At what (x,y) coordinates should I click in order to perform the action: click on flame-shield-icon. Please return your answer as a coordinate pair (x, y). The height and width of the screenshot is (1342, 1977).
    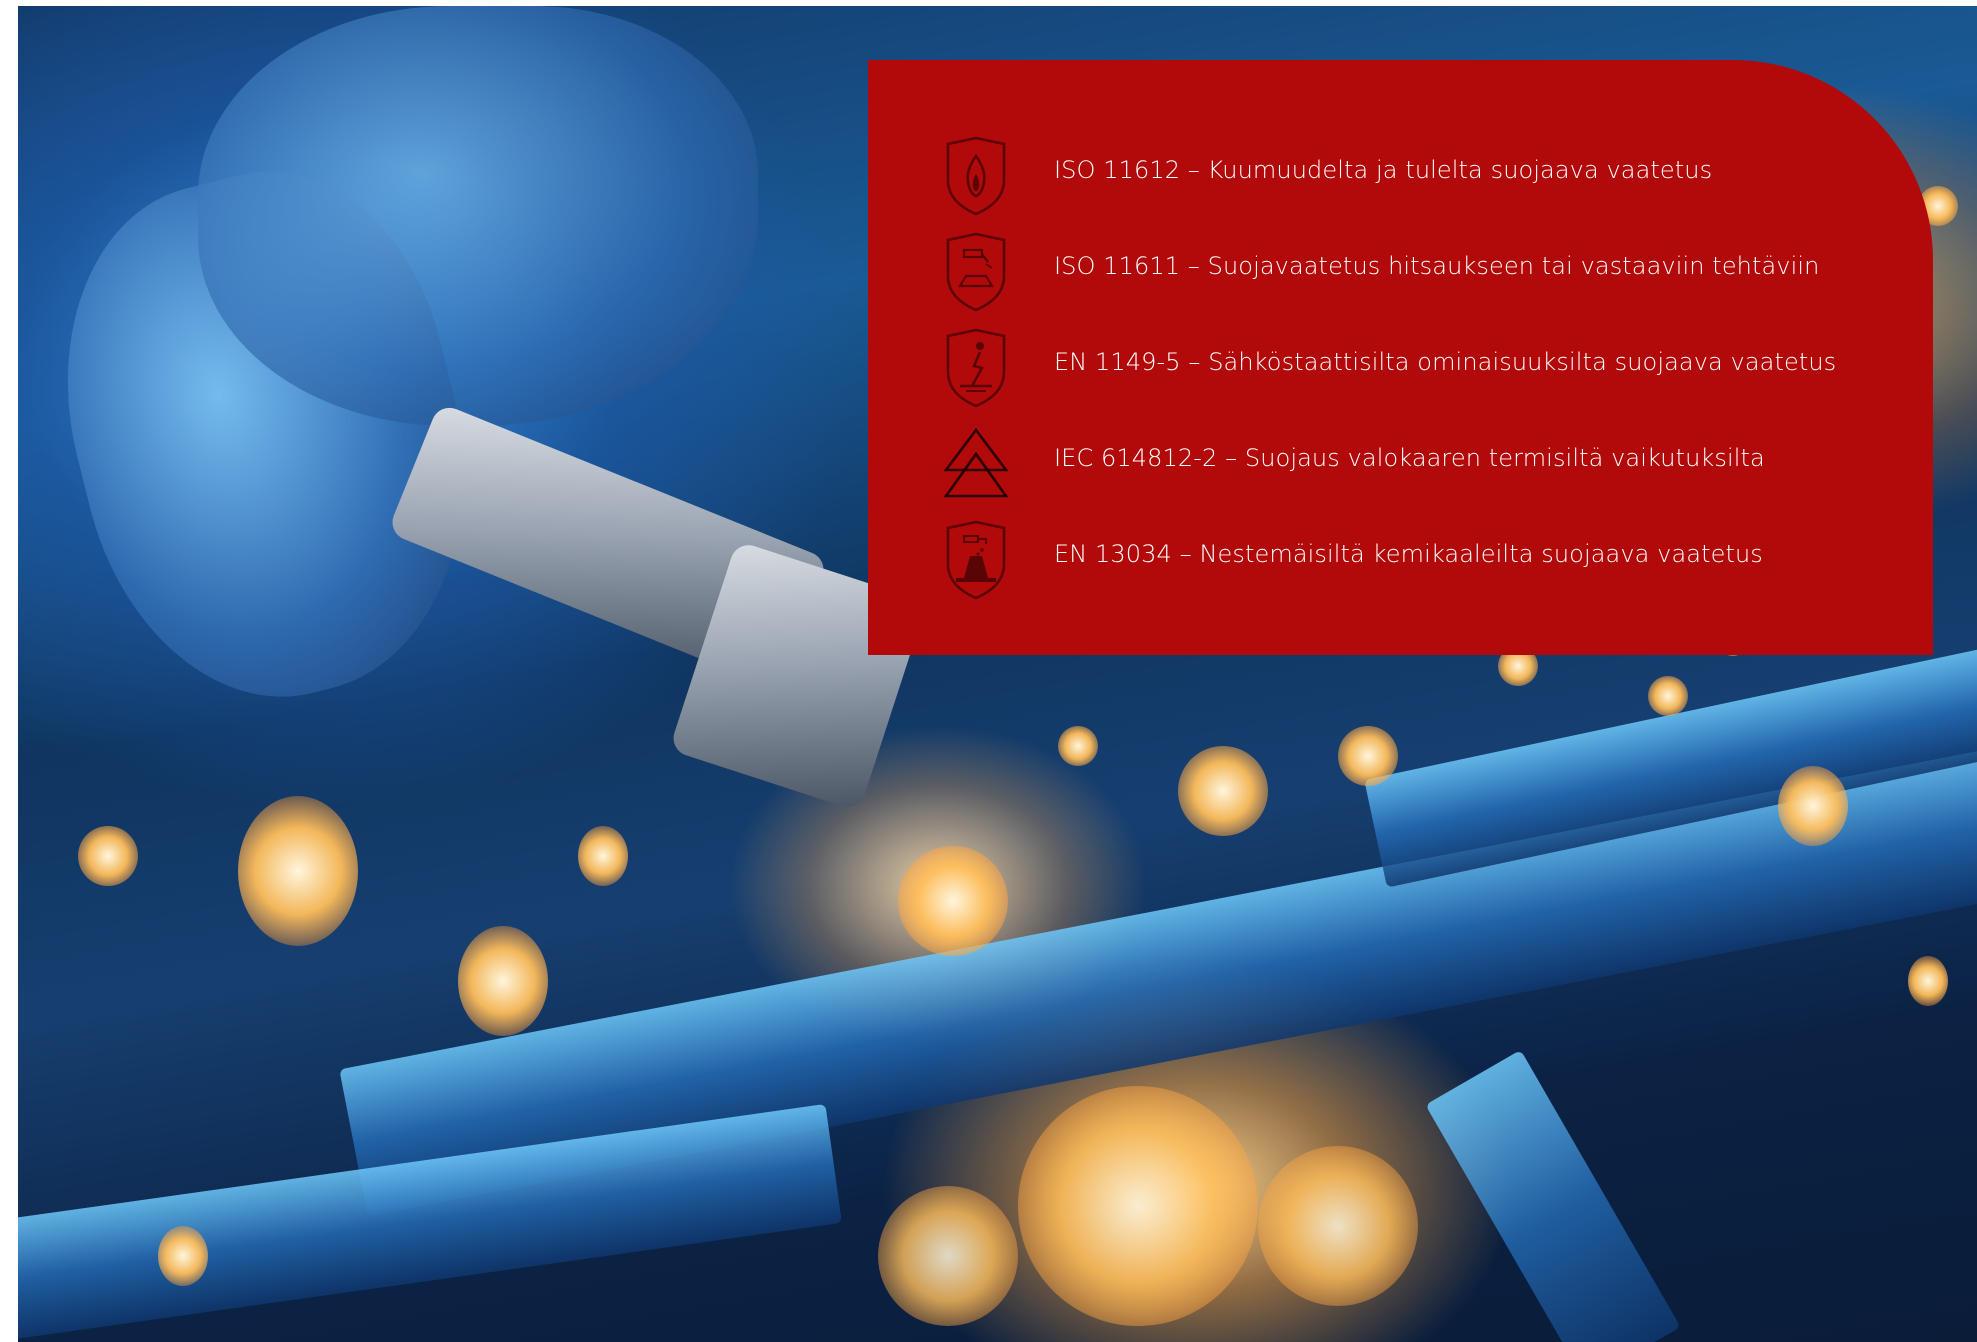
    Looking at the image, I should click on (976, 176).